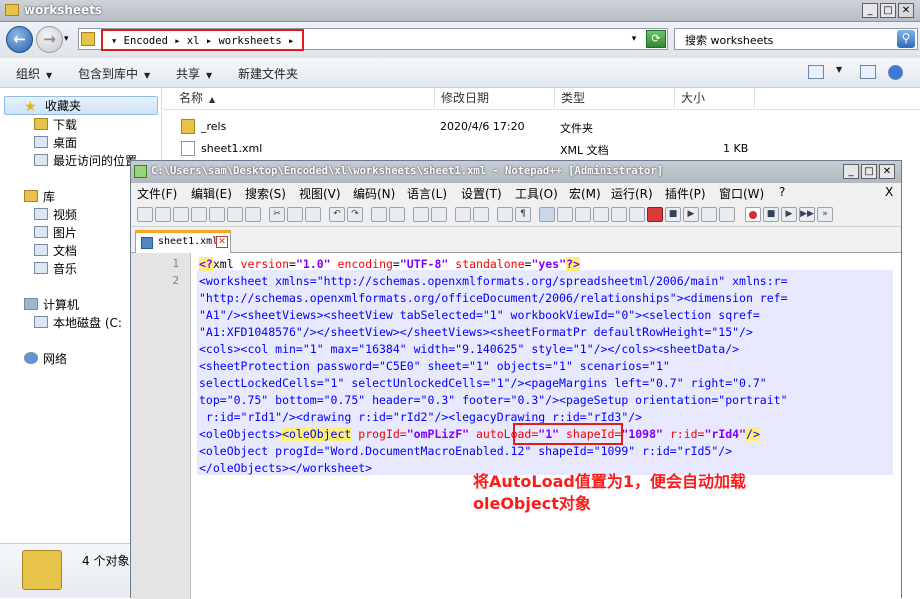 The height and width of the screenshot is (599, 920). I want to click on open-file-icon, so click(163, 214).